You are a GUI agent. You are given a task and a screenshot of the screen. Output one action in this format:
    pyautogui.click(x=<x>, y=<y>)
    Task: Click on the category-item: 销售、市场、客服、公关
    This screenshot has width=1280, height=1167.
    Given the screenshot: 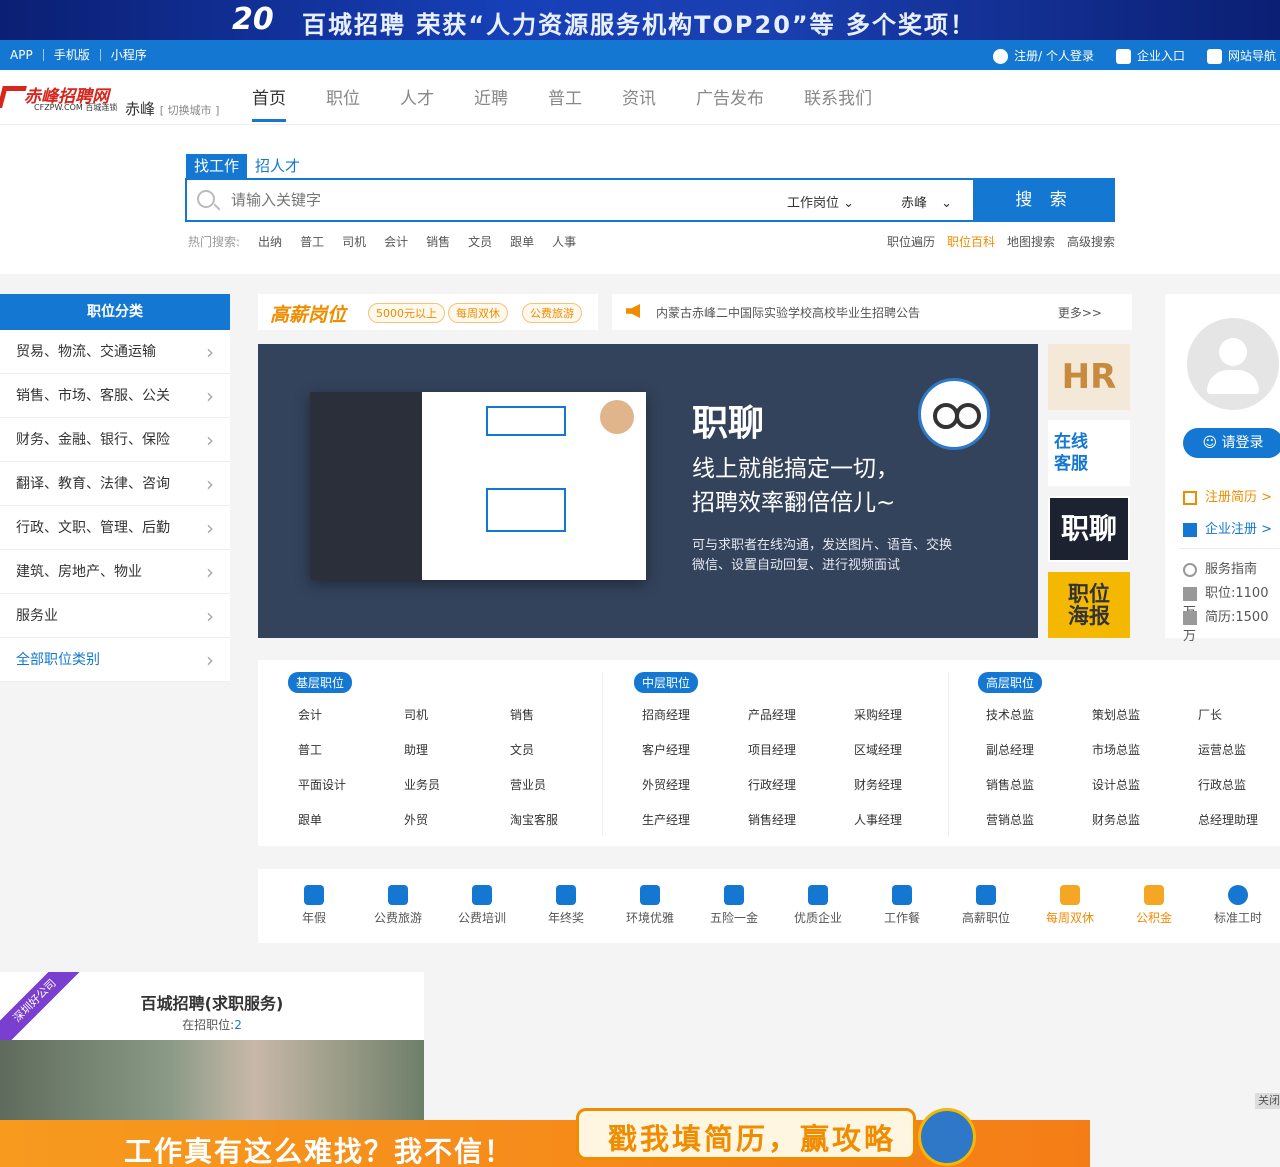 What is the action you would take?
    pyautogui.click(x=115, y=396)
    